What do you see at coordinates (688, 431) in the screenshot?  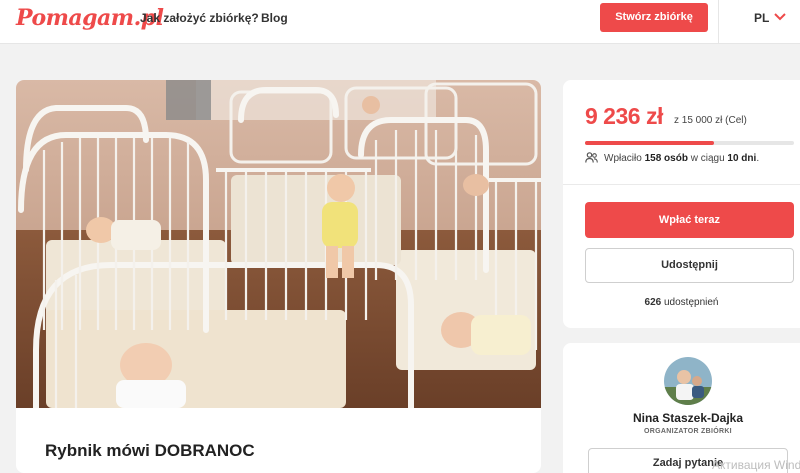 I see `organizer-role: ORGANIZATOR ZBIÓRKI` at bounding box center [688, 431].